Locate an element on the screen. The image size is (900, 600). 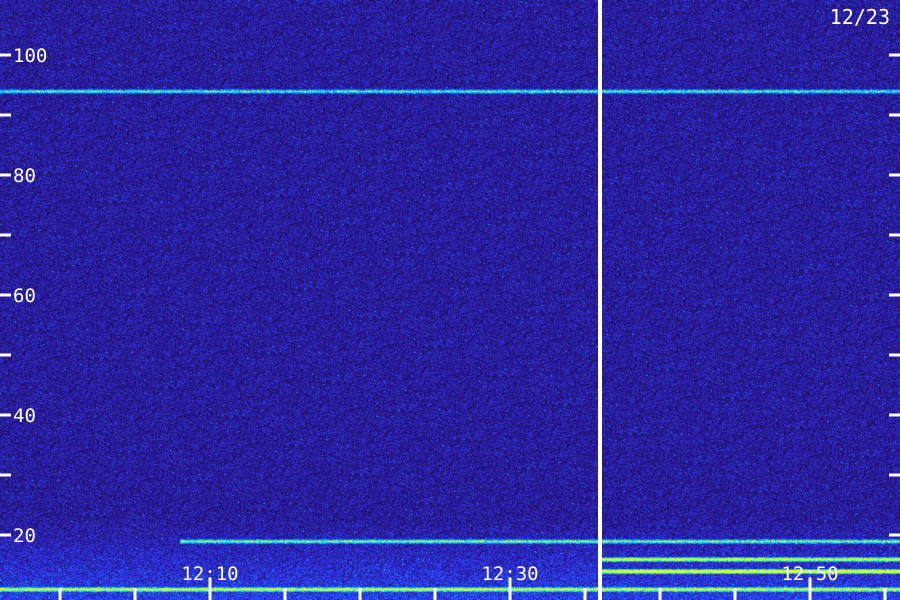
x-tick-label: 12:10 is located at coordinates (209, 574).